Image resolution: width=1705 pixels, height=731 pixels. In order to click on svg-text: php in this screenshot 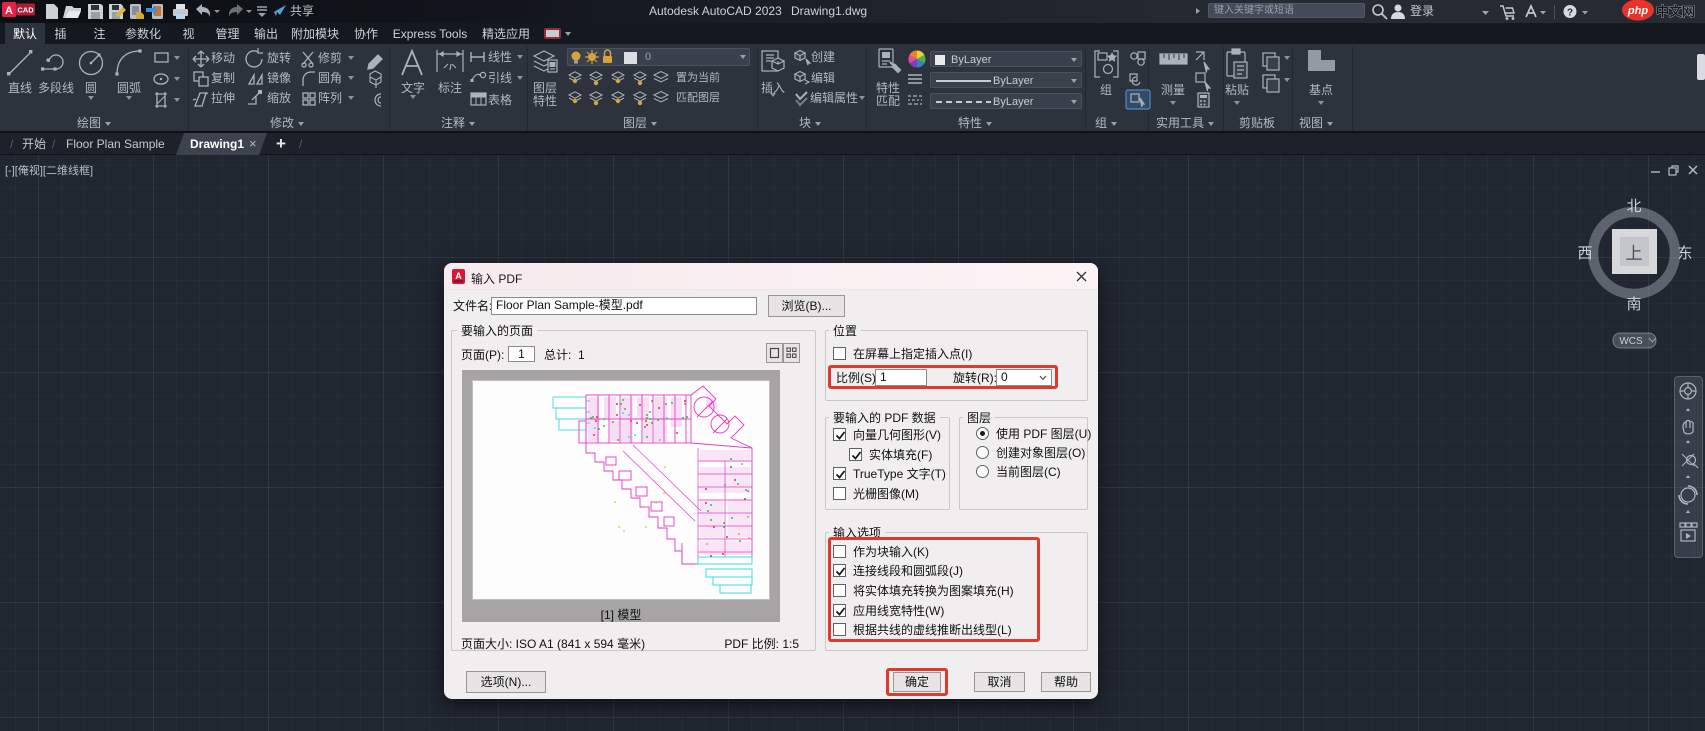, I will do `click(1637, 11)`.